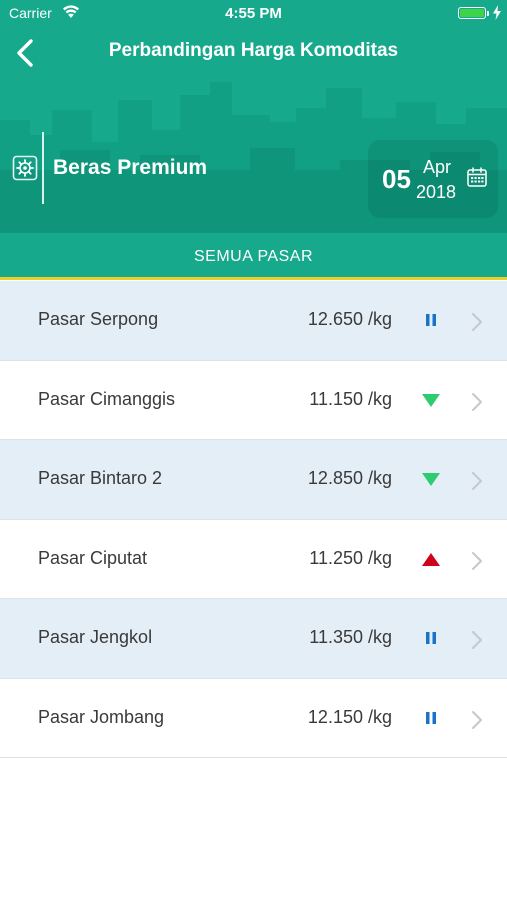 This screenshot has height=900, width=507. I want to click on market-row: Pasar Jombang 12.150 /kg, so click(253, 718).